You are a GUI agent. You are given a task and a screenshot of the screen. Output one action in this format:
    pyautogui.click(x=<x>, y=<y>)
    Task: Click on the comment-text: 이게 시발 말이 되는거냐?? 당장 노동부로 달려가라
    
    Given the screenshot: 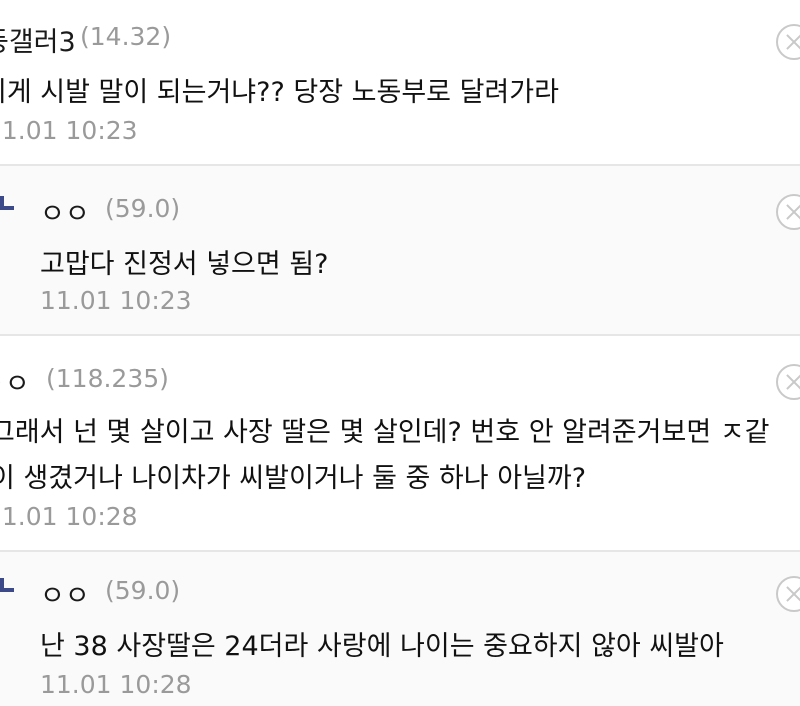 What is the action you would take?
    pyautogui.click(x=279, y=92)
    